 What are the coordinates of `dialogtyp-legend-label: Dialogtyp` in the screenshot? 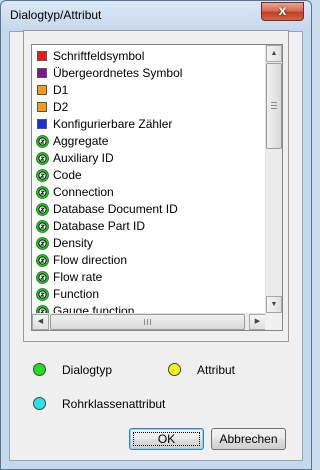 It's located at (87, 370).